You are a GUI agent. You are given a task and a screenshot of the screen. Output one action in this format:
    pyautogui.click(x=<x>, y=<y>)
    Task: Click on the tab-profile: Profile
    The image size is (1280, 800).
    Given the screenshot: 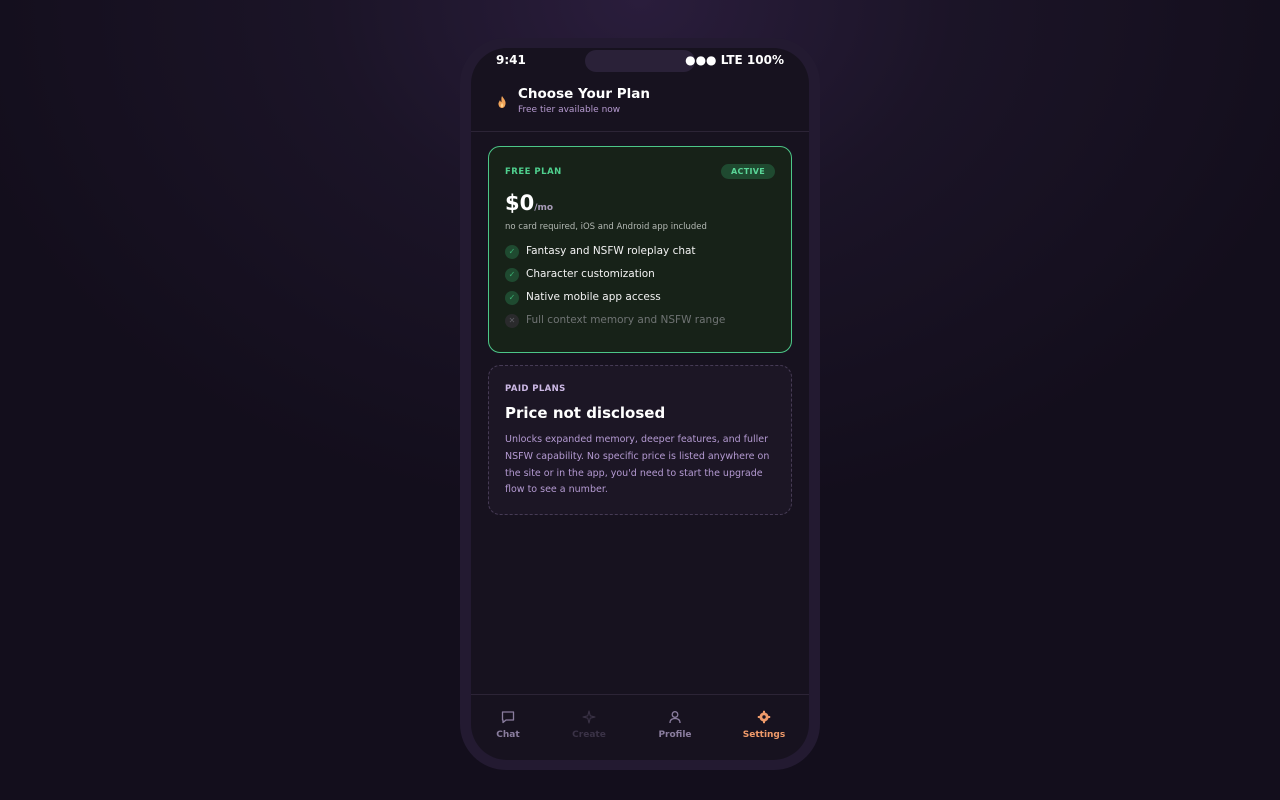 What is the action you would take?
    pyautogui.click(x=675, y=724)
    